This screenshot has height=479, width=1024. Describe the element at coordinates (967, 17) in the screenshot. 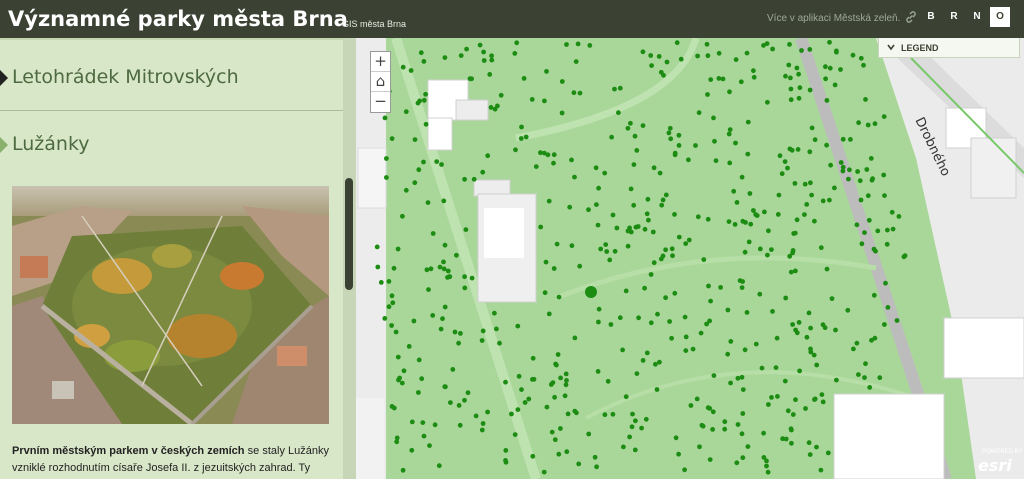

I see `brno-logo: B R N O` at that location.